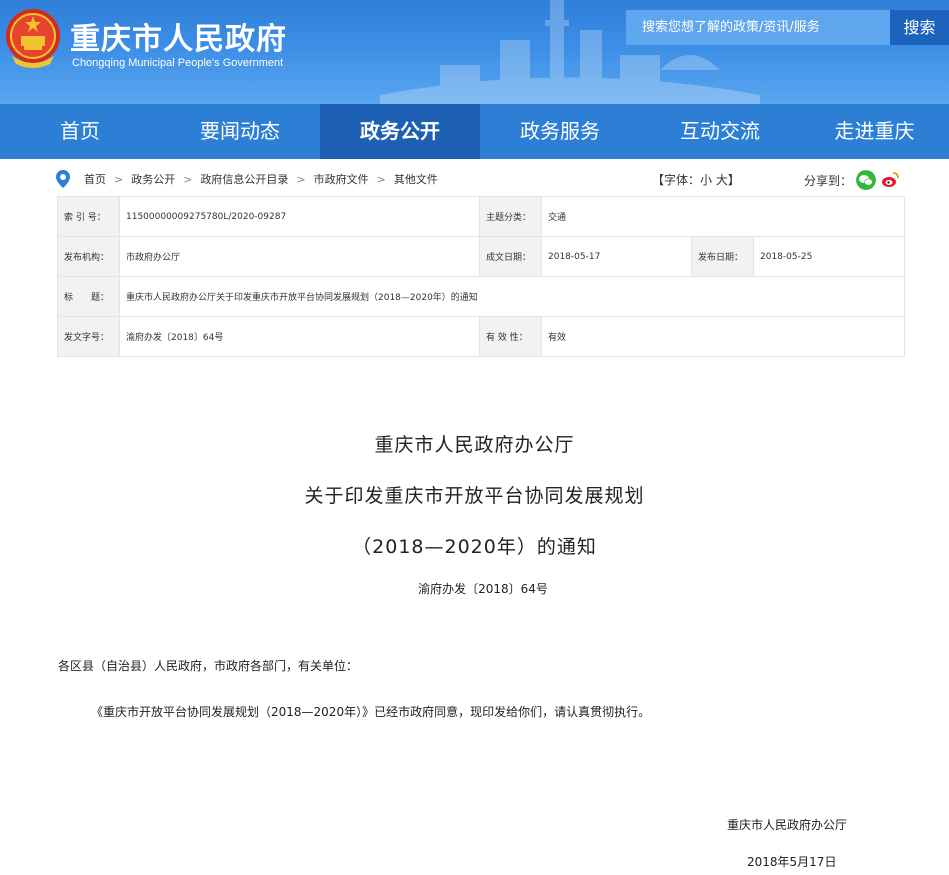  I want to click on font-size-suffix: 】, so click(733, 180).